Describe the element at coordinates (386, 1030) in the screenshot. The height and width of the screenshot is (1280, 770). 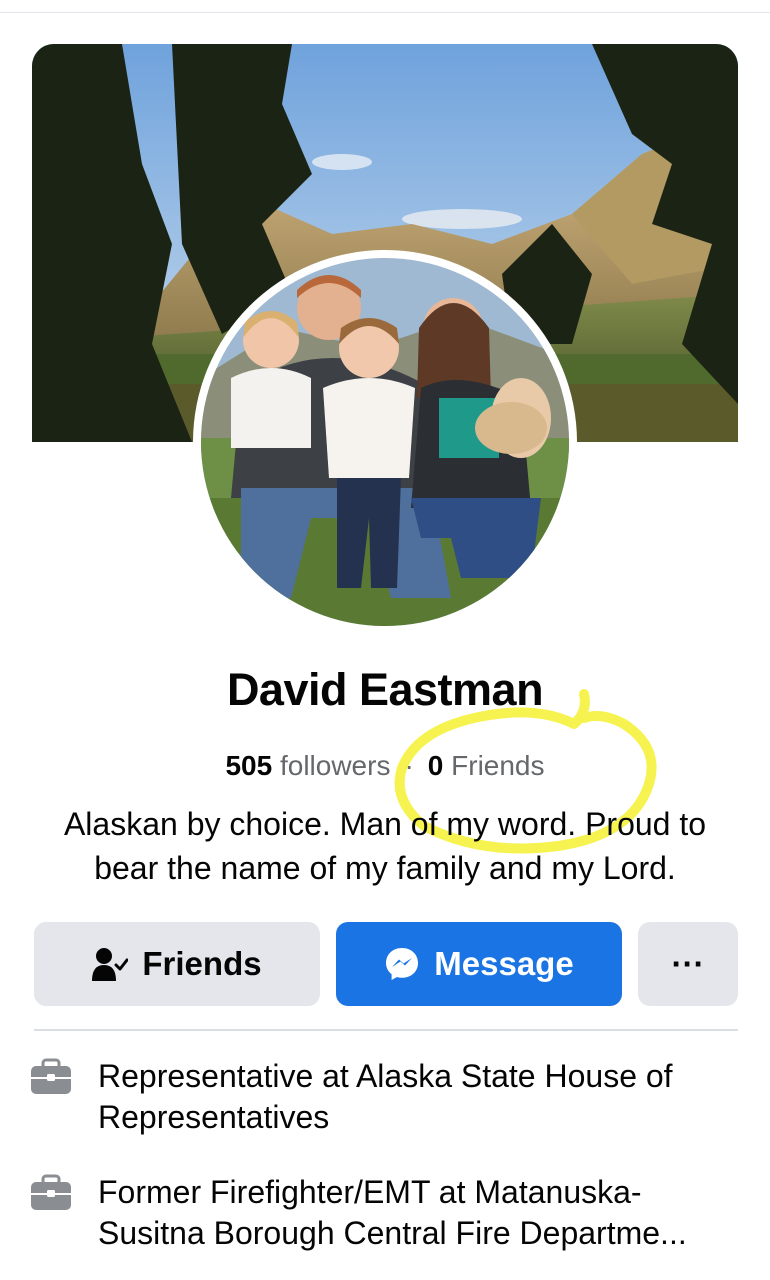
I see `section-divider` at that location.